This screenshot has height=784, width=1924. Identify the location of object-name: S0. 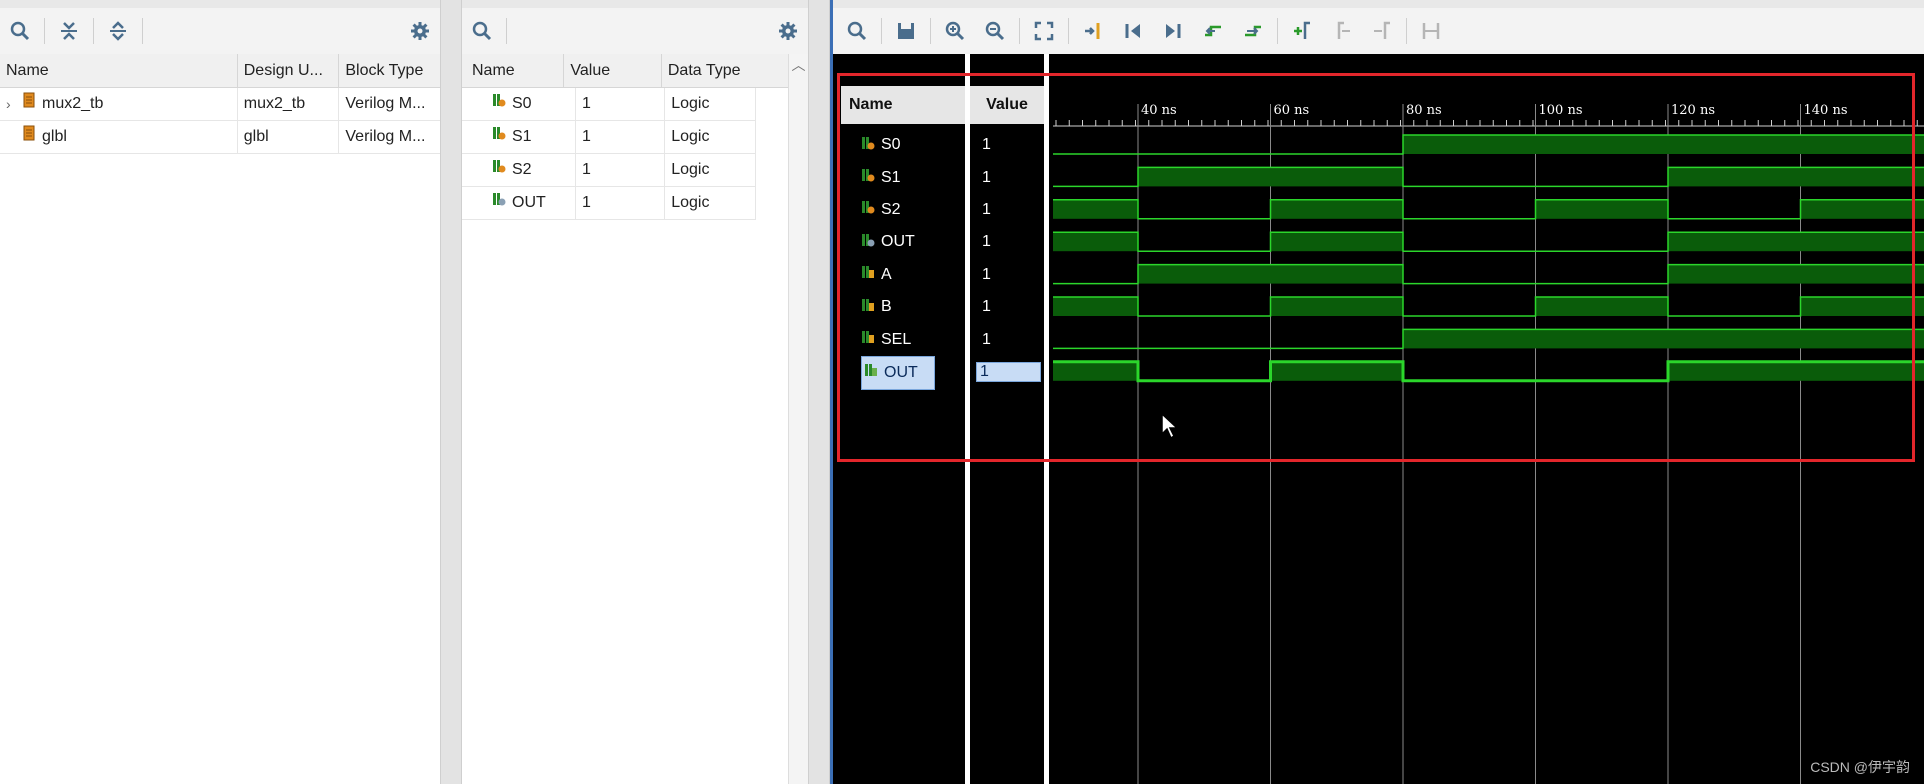
(522, 103).